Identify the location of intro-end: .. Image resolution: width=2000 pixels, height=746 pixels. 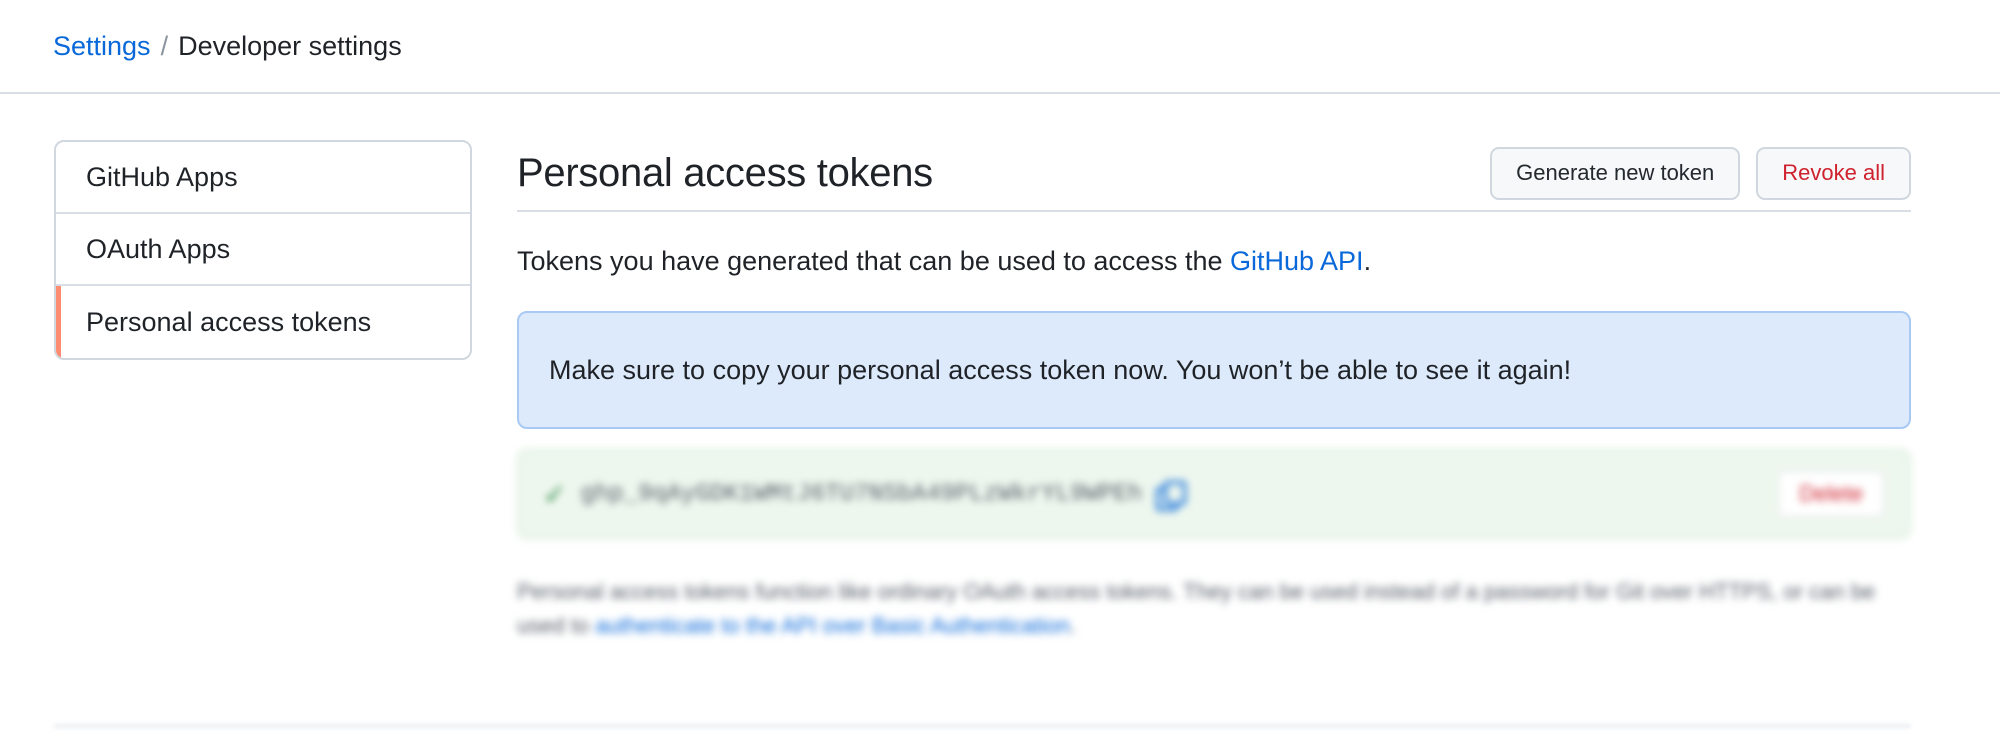
(1367, 261).